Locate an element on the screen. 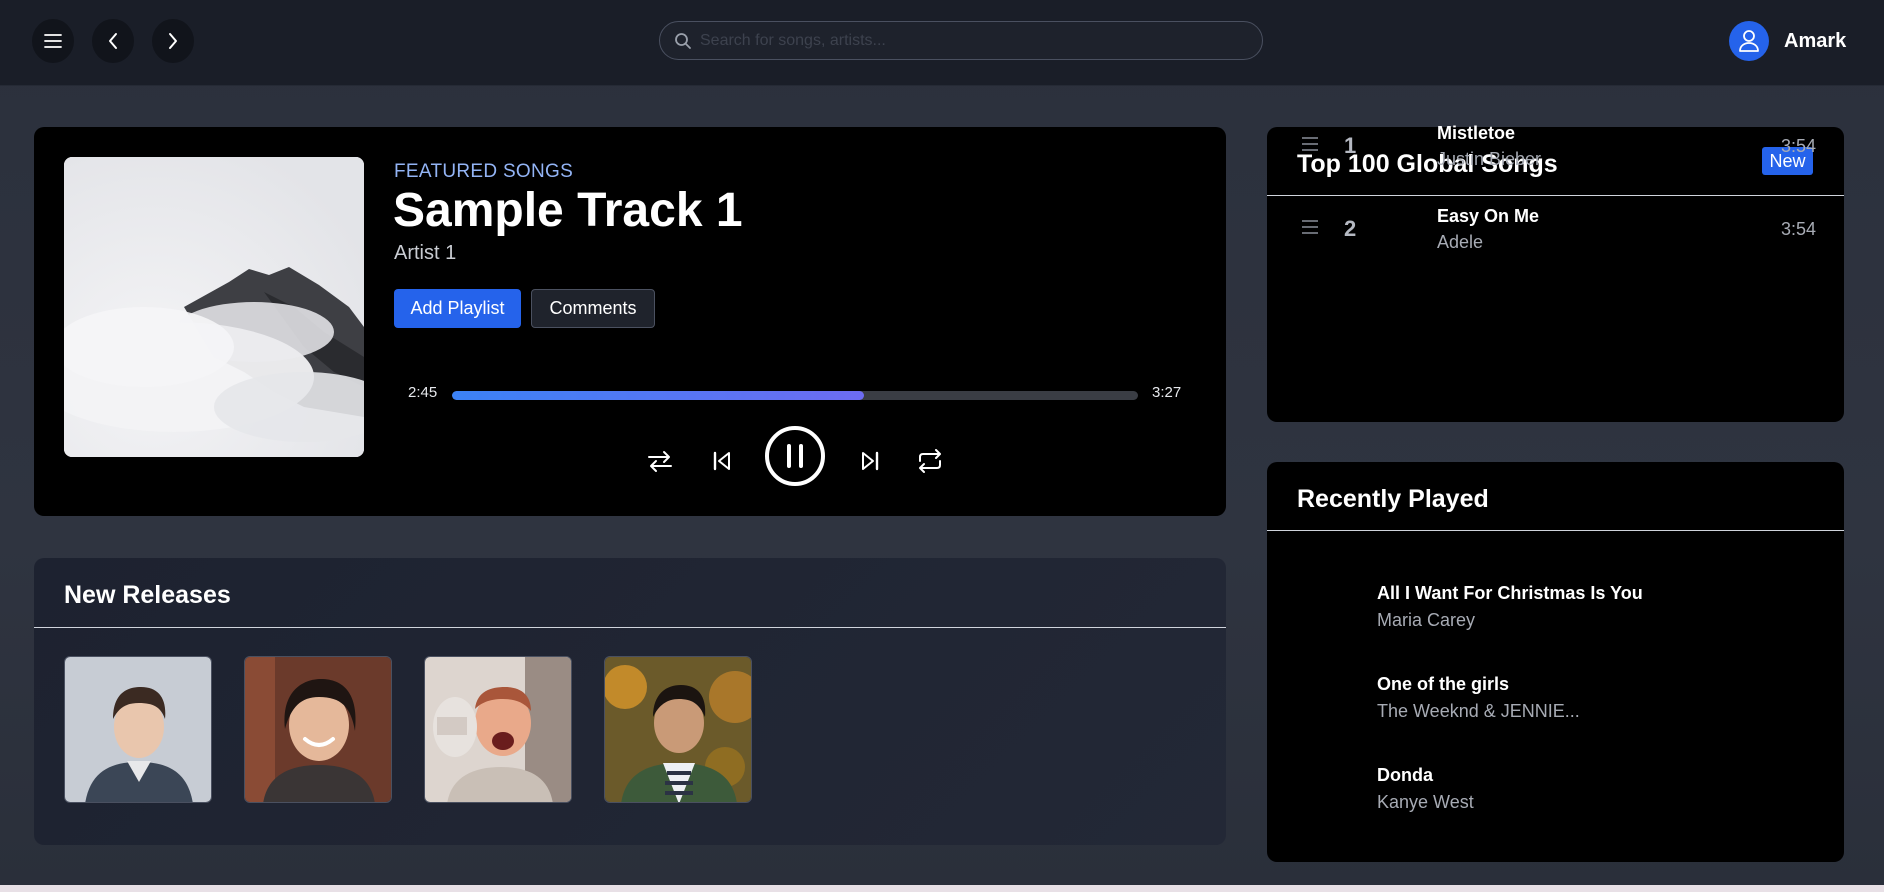 The image size is (1884, 892). song-artist: Adele is located at coordinates (1460, 242).